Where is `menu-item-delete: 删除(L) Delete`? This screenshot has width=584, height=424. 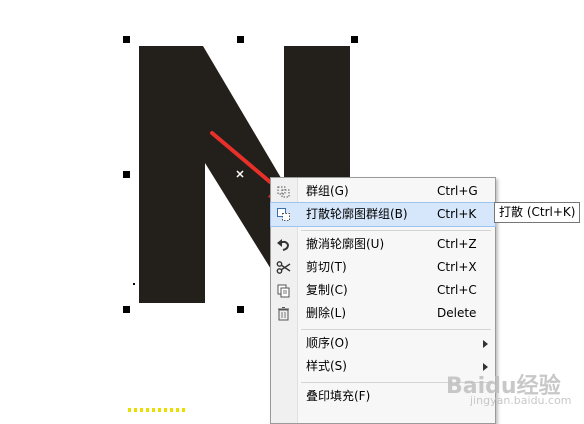 menu-item-delete: 删除(L) Delete is located at coordinates (383, 313).